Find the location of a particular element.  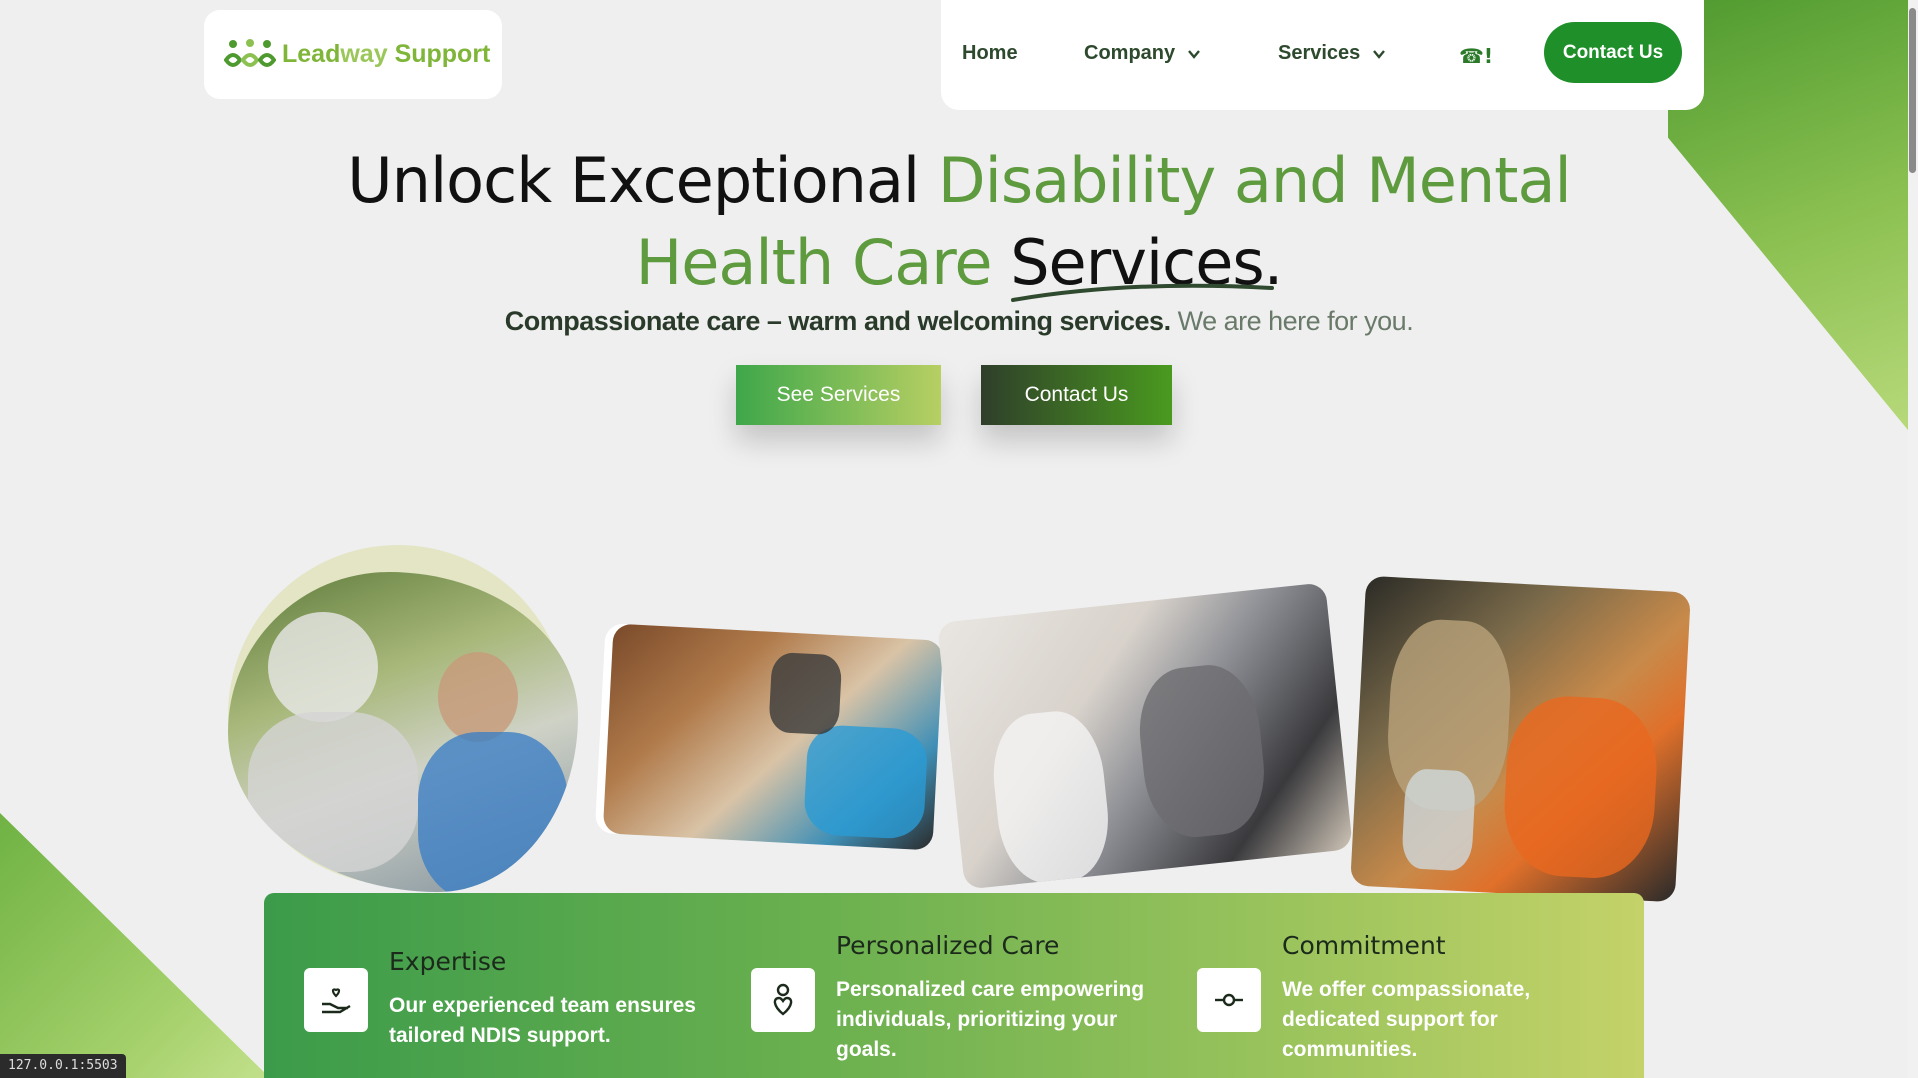

nav-company: Company is located at coordinates (1142, 53).